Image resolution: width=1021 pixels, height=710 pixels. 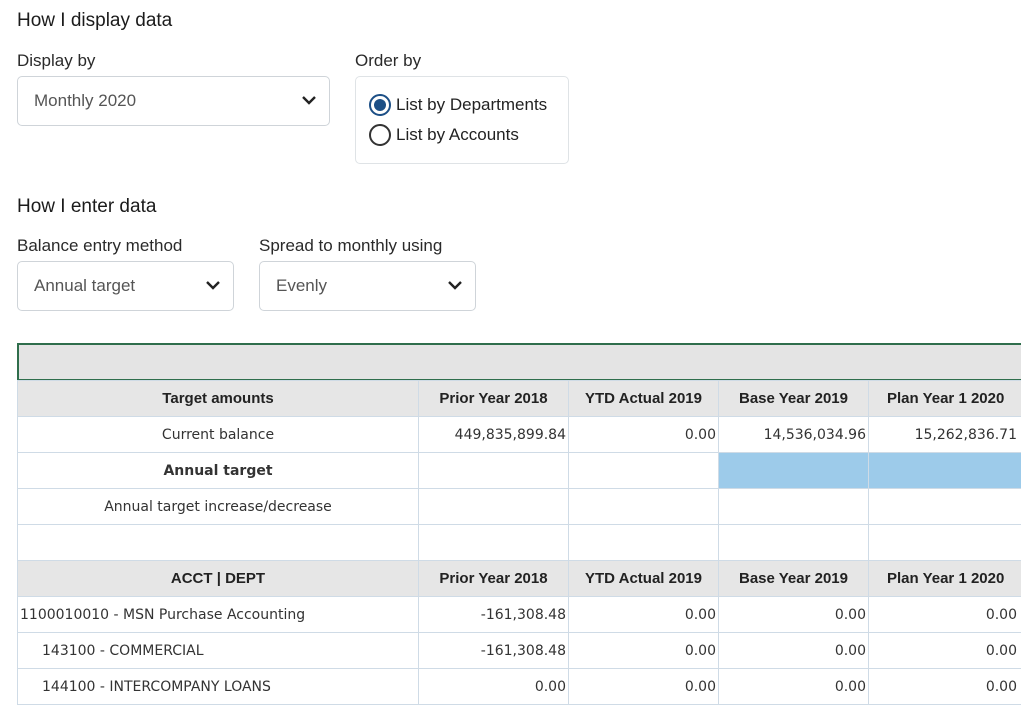 What do you see at coordinates (944, 434) in the screenshot?
I see `cell: 15,262,836.71` at bounding box center [944, 434].